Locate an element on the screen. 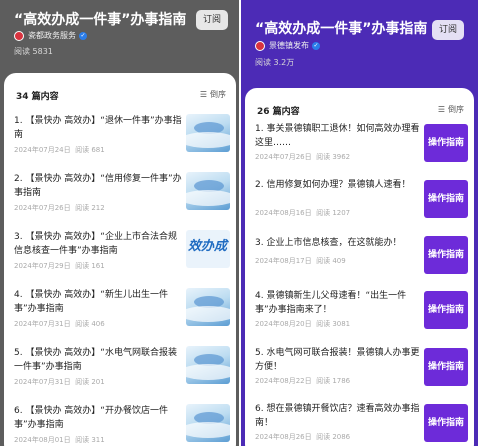 This screenshot has height=446, width=478. article-title: 3. 企业上市信息核查，在这就能办！ is located at coordinates (328, 243).